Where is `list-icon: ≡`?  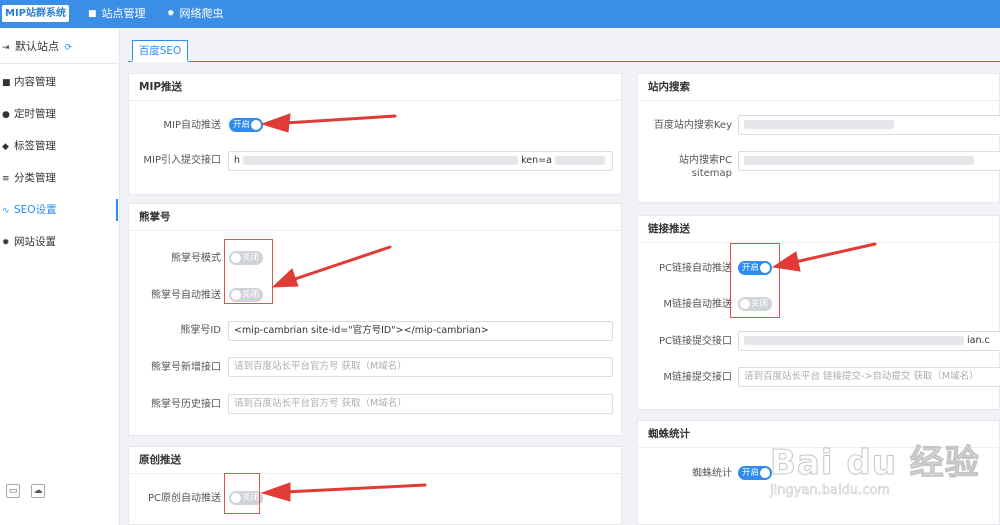 list-icon: ≡ is located at coordinates (6, 179).